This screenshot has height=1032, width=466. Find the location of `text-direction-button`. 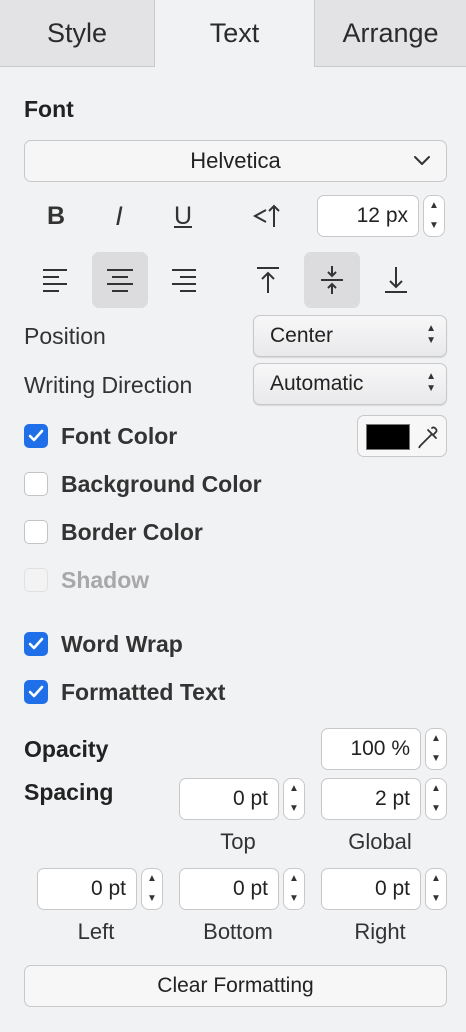

text-direction-button is located at coordinates (268, 216).